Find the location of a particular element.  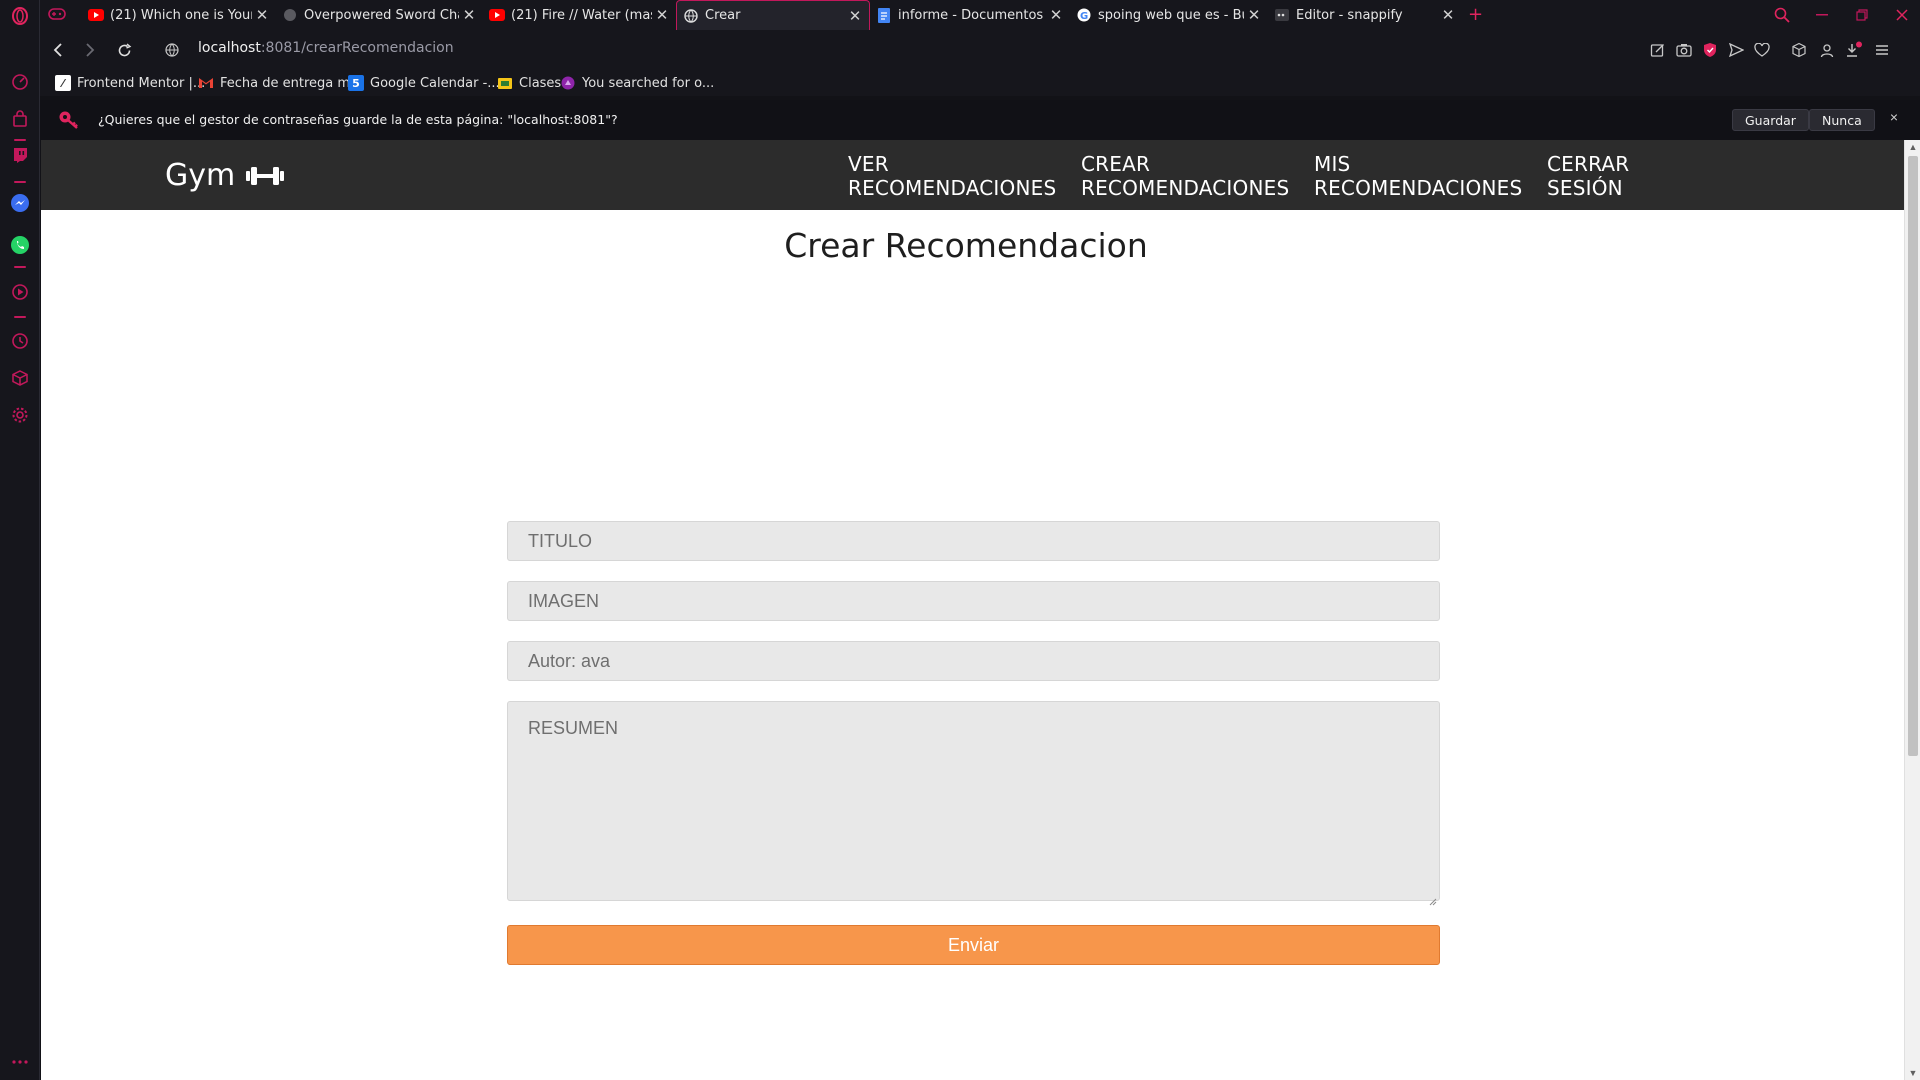

titulo-input: TITULO is located at coordinates (973, 541).